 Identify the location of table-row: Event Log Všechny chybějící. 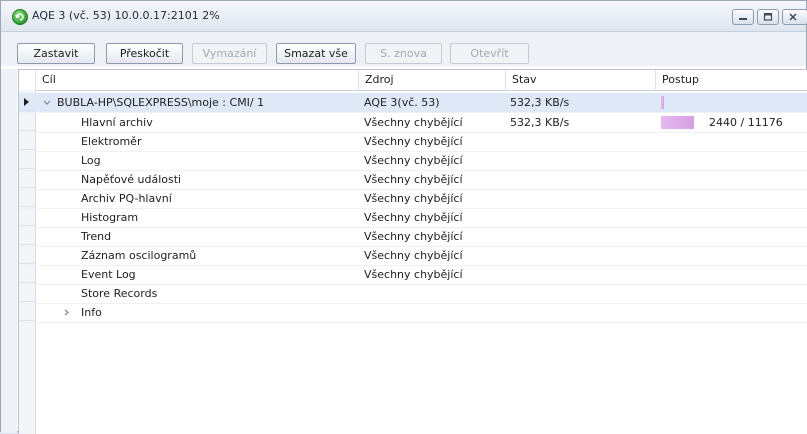
(413, 275).